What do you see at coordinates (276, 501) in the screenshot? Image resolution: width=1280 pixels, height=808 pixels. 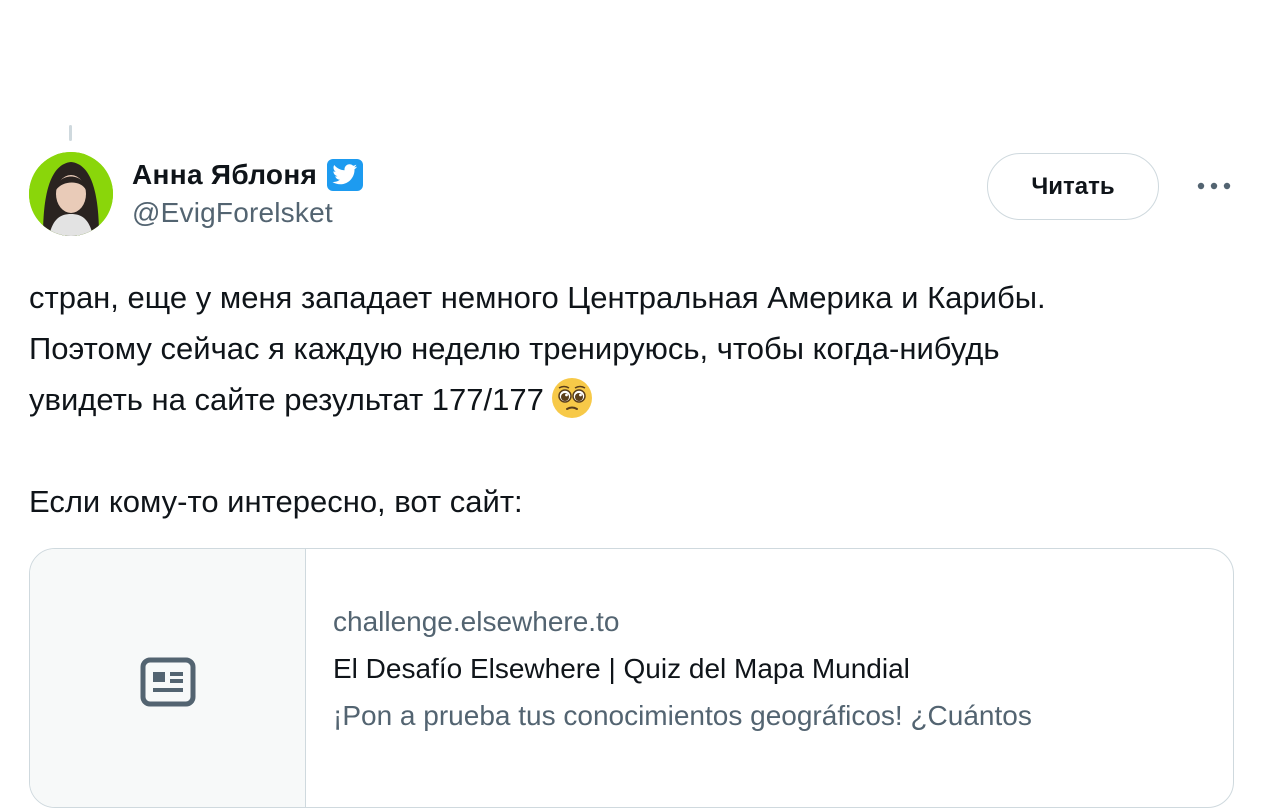 I see `tweet-paragraph: Если кому-то интересно, вот сайт:` at bounding box center [276, 501].